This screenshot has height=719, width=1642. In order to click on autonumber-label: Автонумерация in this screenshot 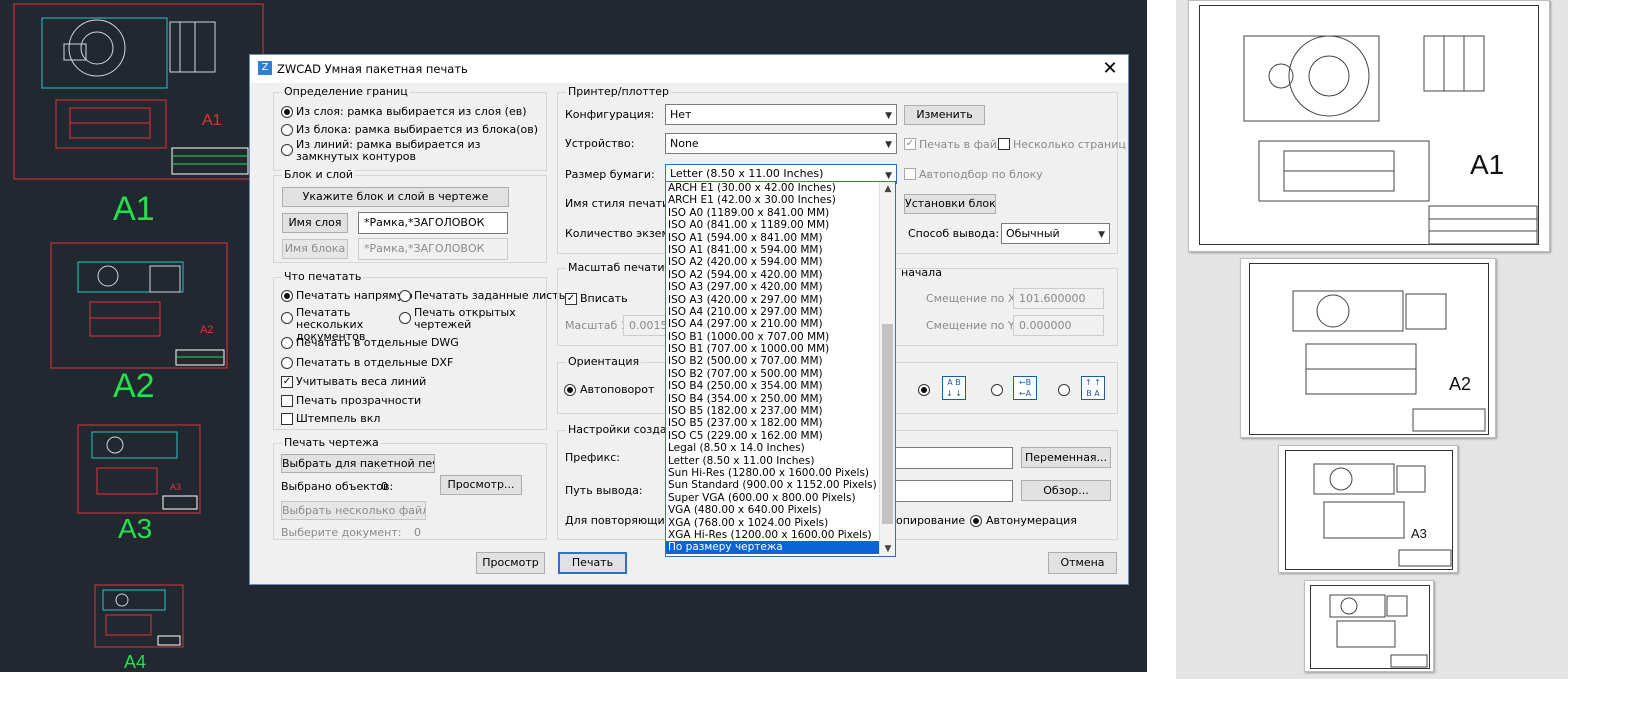, I will do `click(1031, 520)`.